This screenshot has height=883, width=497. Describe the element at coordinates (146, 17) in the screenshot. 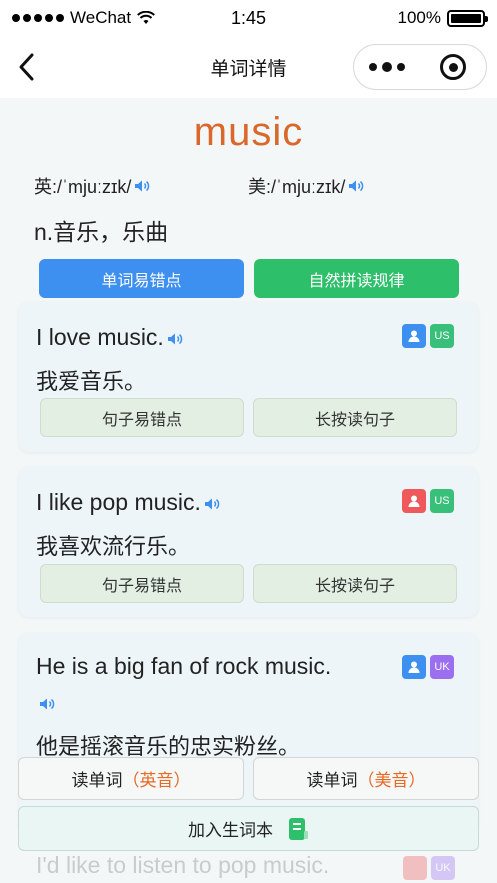

I see `wifi-icon` at that location.